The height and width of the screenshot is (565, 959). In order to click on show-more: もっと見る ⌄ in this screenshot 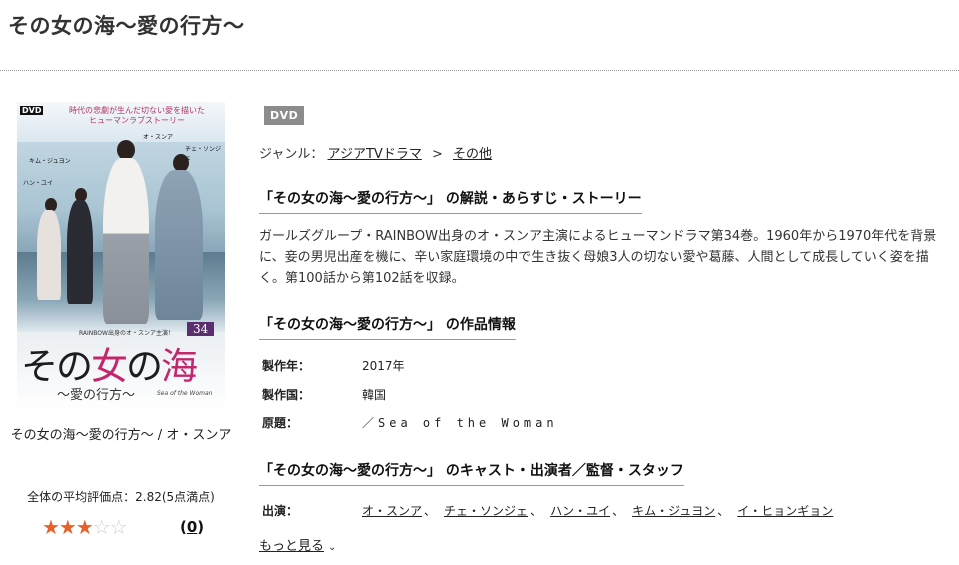, I will do `click(297, 544)`.